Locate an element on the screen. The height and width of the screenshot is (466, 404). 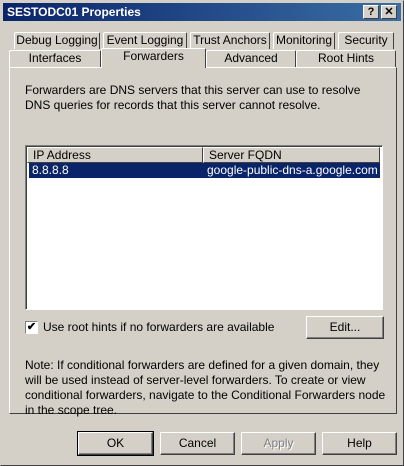
help-title-button: ? is located at coordinates (371, 12).